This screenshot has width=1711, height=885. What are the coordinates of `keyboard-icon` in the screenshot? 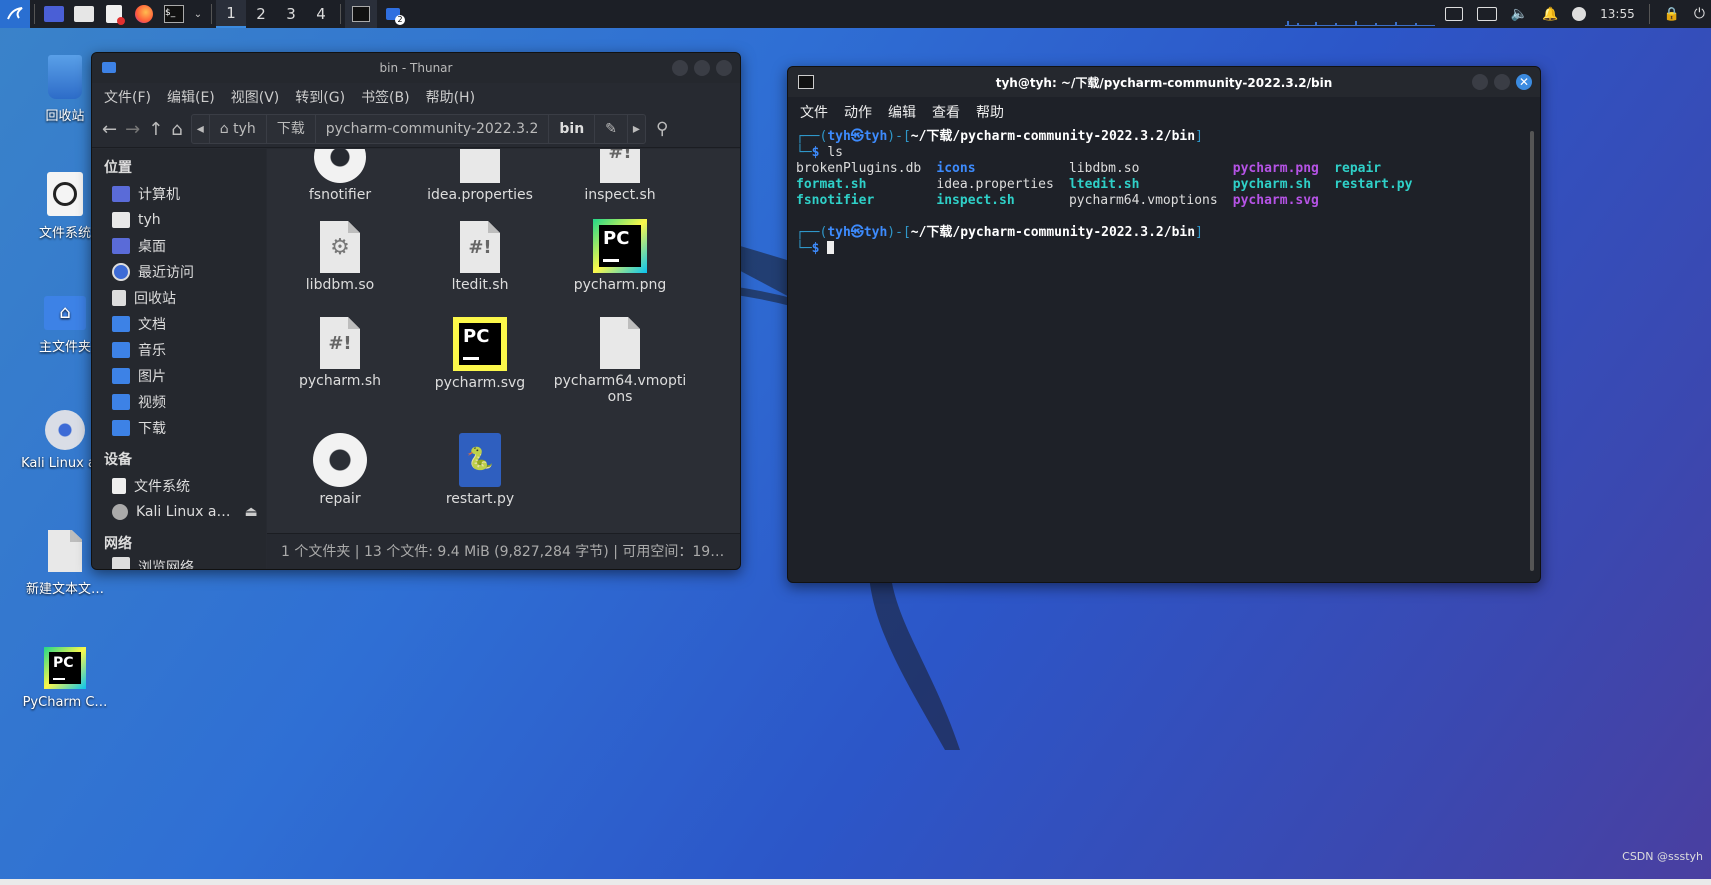 It's located at (1486, 14).